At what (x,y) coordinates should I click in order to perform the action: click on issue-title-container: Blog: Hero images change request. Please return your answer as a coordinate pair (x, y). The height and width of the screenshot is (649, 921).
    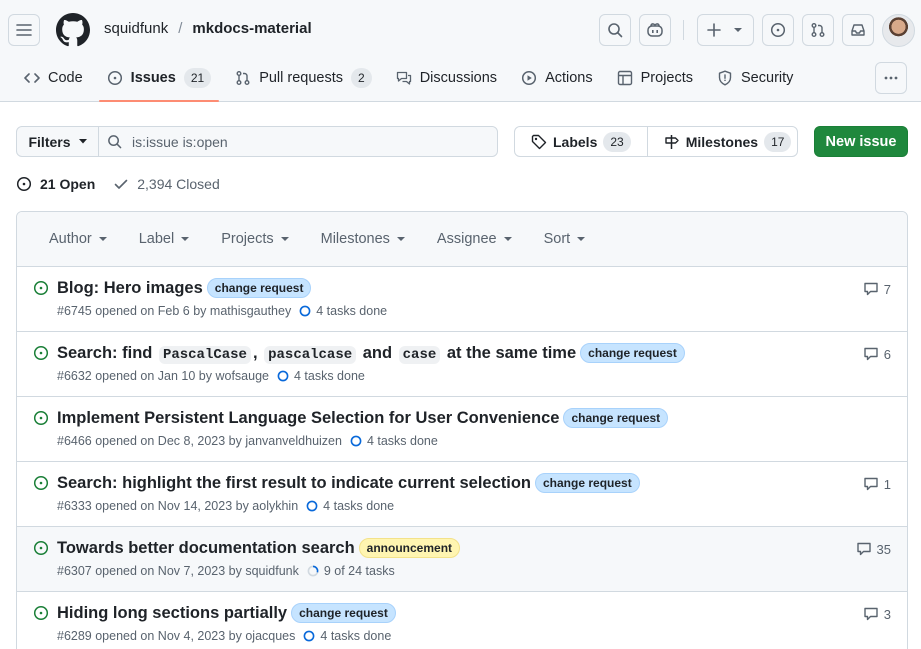
    Looking at the image, I should click on (184, 288).